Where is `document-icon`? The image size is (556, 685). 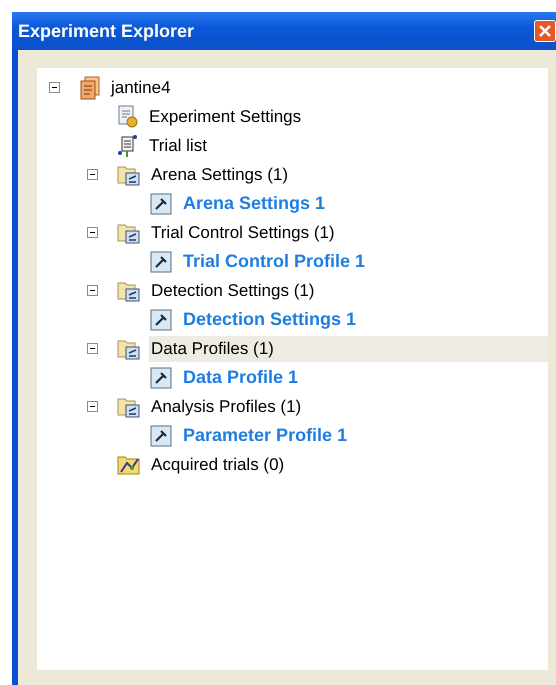 document-icon is located at coordinates (90, 88).